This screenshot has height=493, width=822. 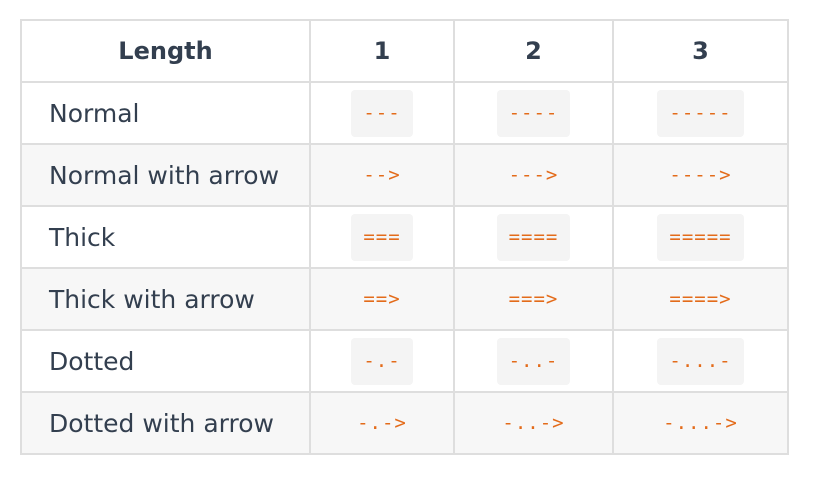 What do you see at coordinates (700, 51) in the screenshot?
I see `header-length-3: 3` at bounding box center [700, 51].